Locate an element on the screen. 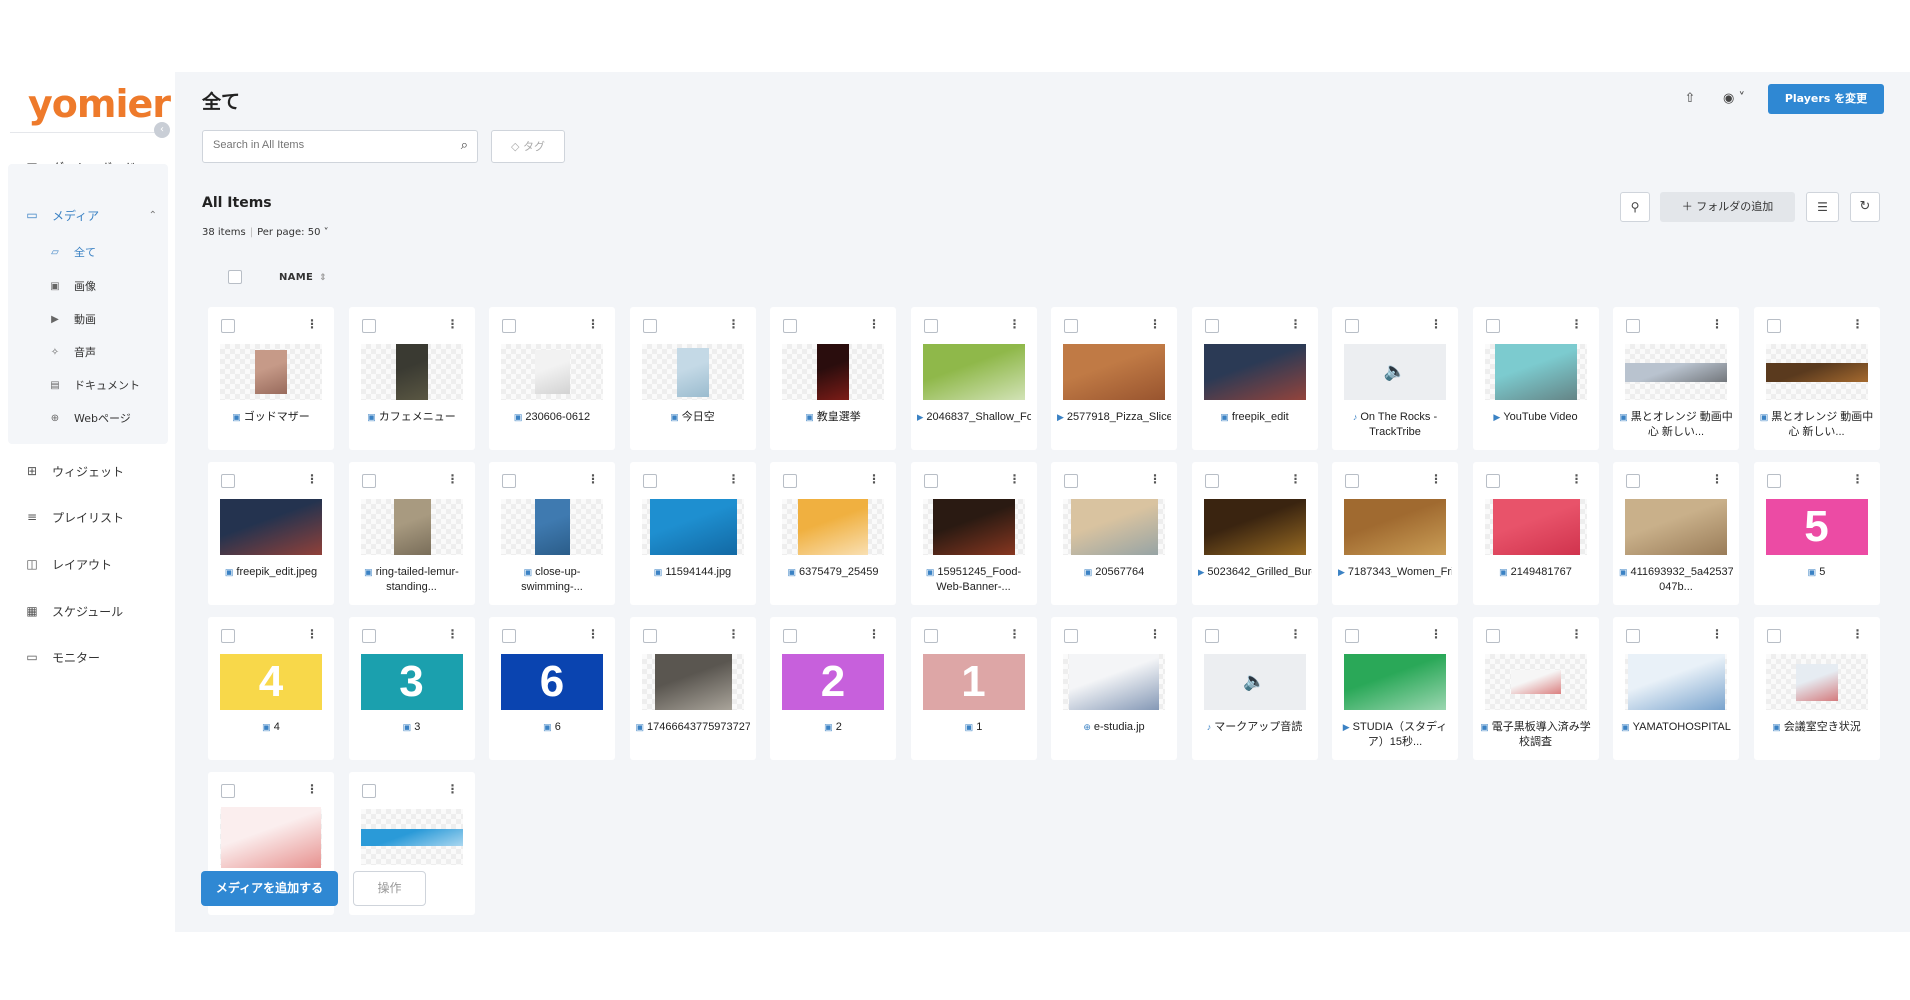  tag-filter-button: ◇ タグ is located at coordinates (528, 146).